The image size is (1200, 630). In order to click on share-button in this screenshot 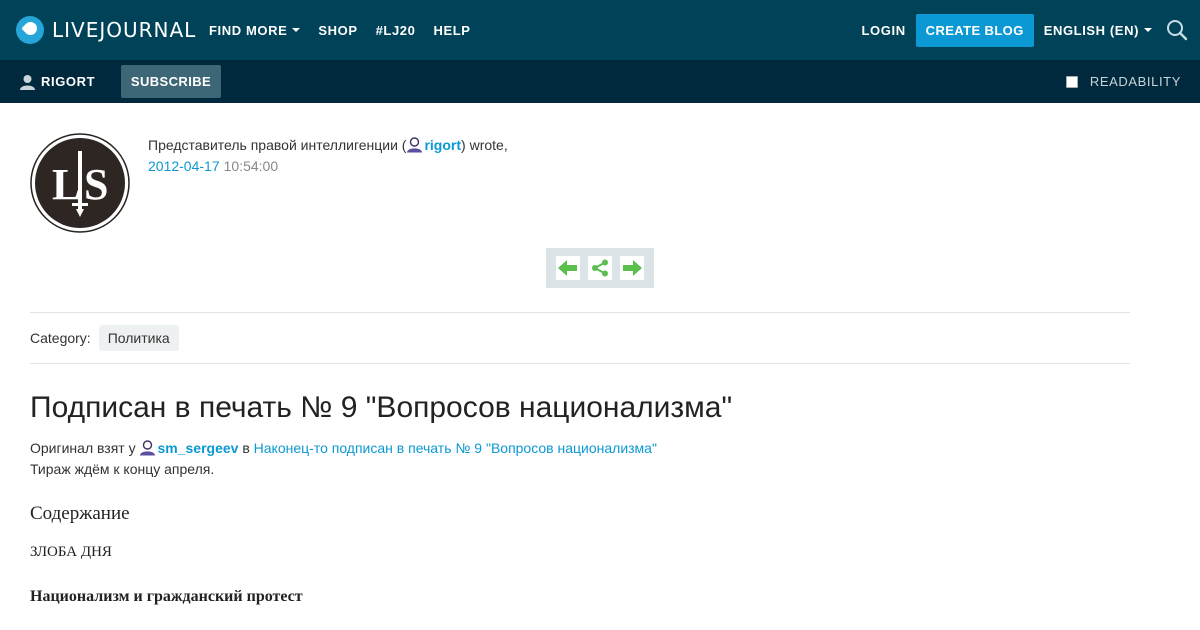, I will do `click(600, 268)`.